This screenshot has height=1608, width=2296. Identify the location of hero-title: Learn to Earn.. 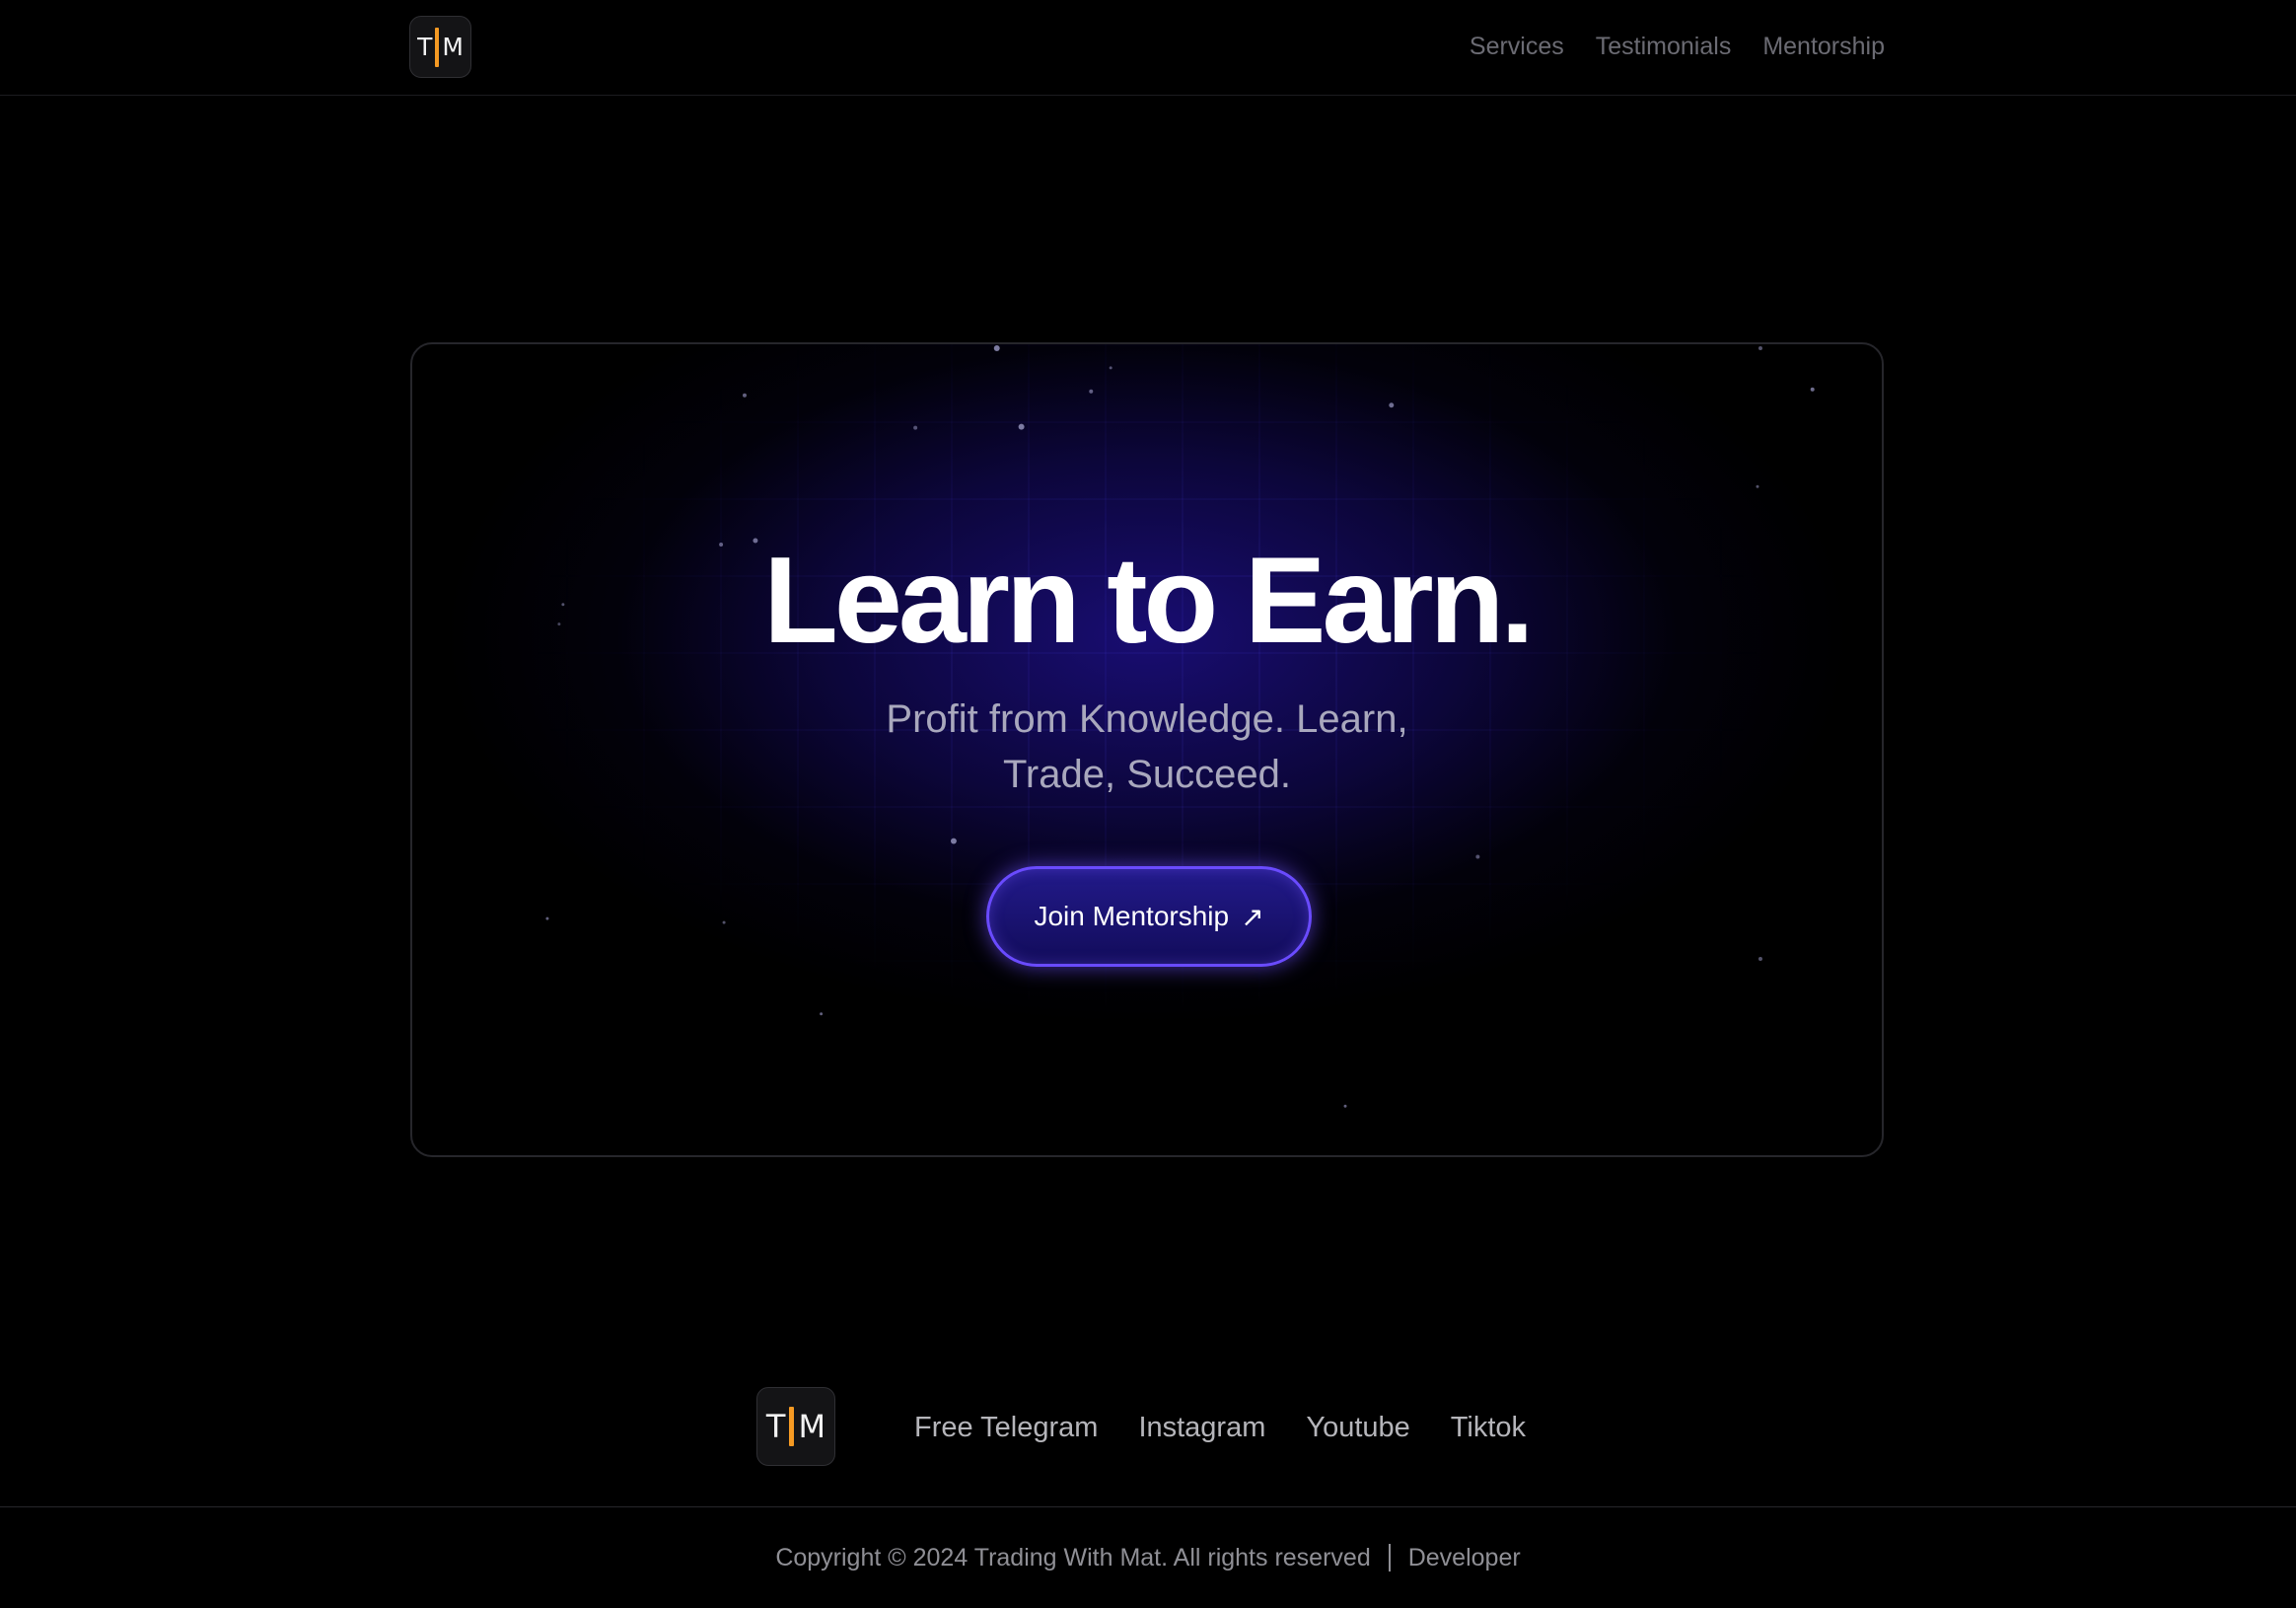
(1149, 601).